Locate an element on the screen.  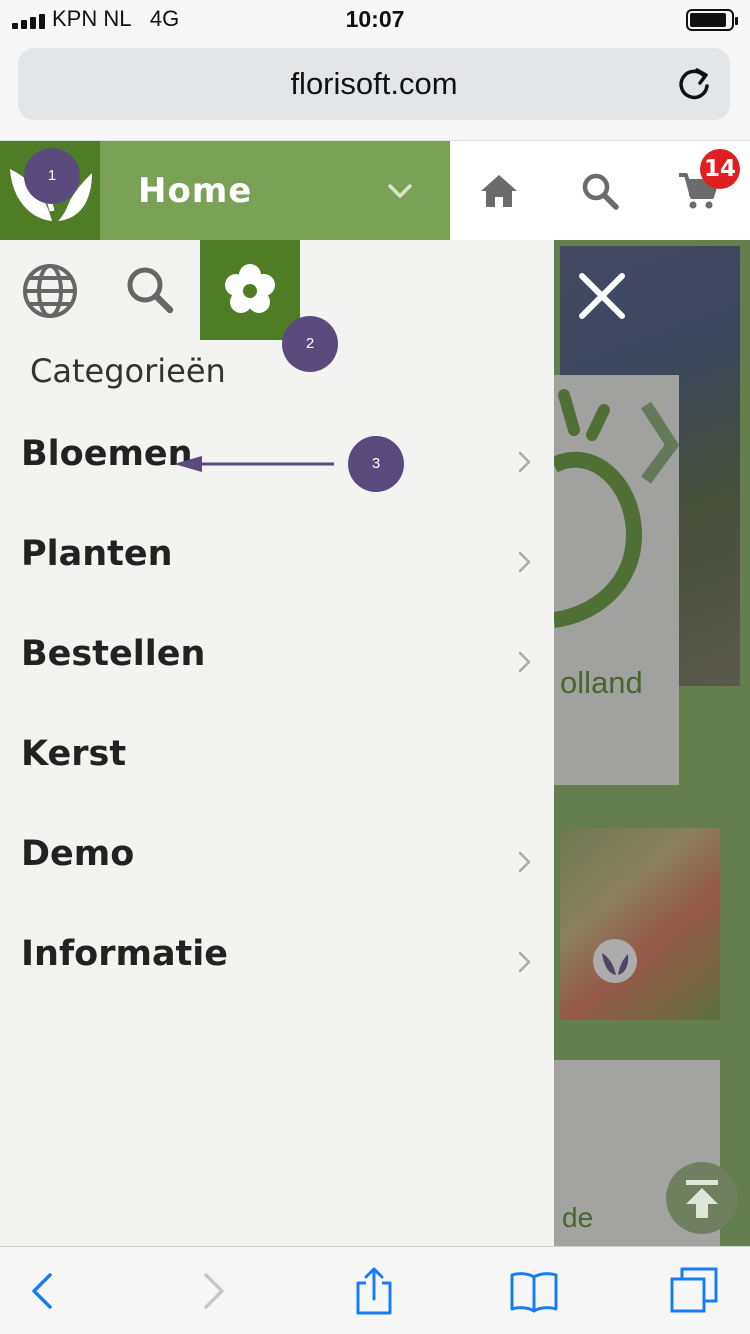
browser-toolbar is located at coordinates (375, 1290).